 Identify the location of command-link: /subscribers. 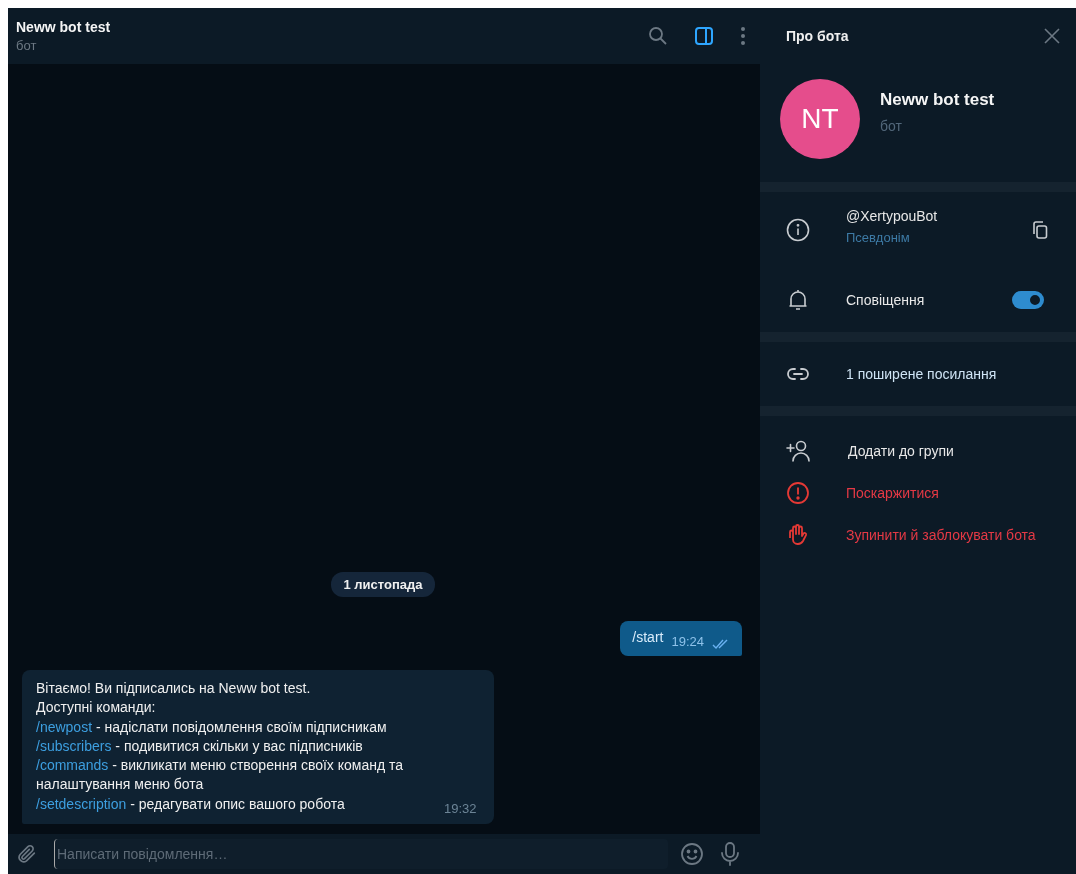
(74, 745).